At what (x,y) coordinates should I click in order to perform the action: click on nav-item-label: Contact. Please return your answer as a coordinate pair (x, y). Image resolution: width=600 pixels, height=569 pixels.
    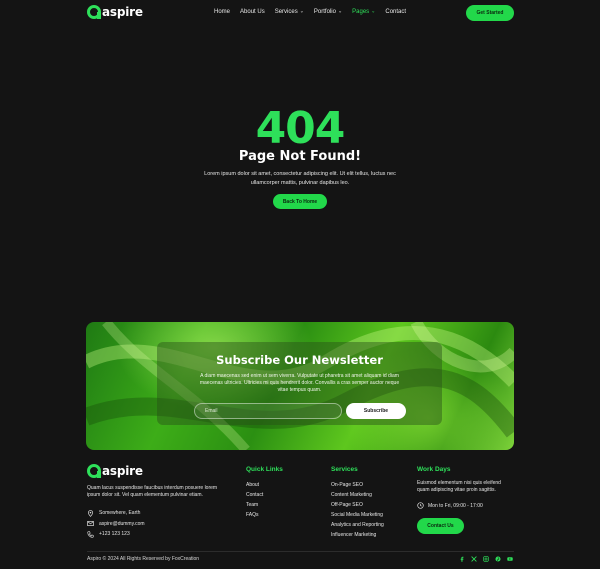
    Looking at the image, I should click on (396, 12).